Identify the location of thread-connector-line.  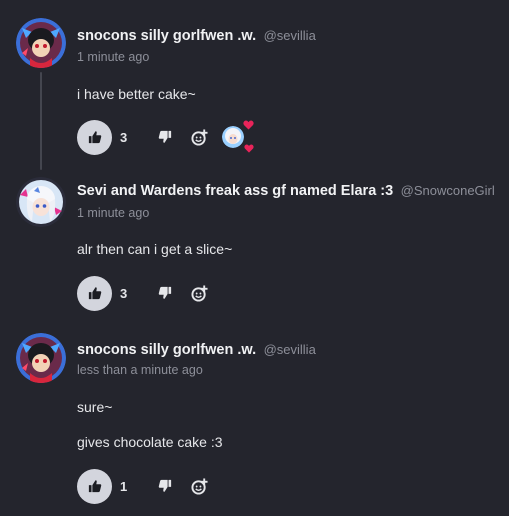
(41, 121).